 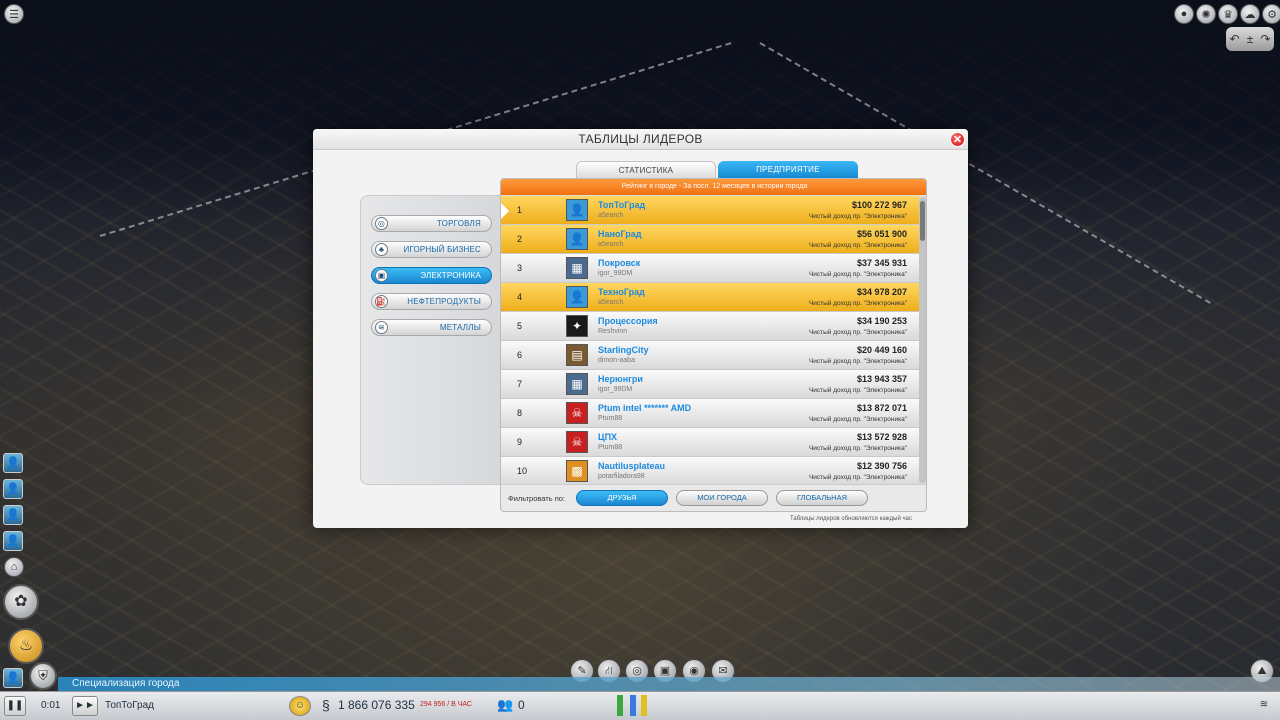 What do you see at coordinates (1250, 14) in the screenshot?
I see `social-button: ☁` at bounding box center [1250, 14].